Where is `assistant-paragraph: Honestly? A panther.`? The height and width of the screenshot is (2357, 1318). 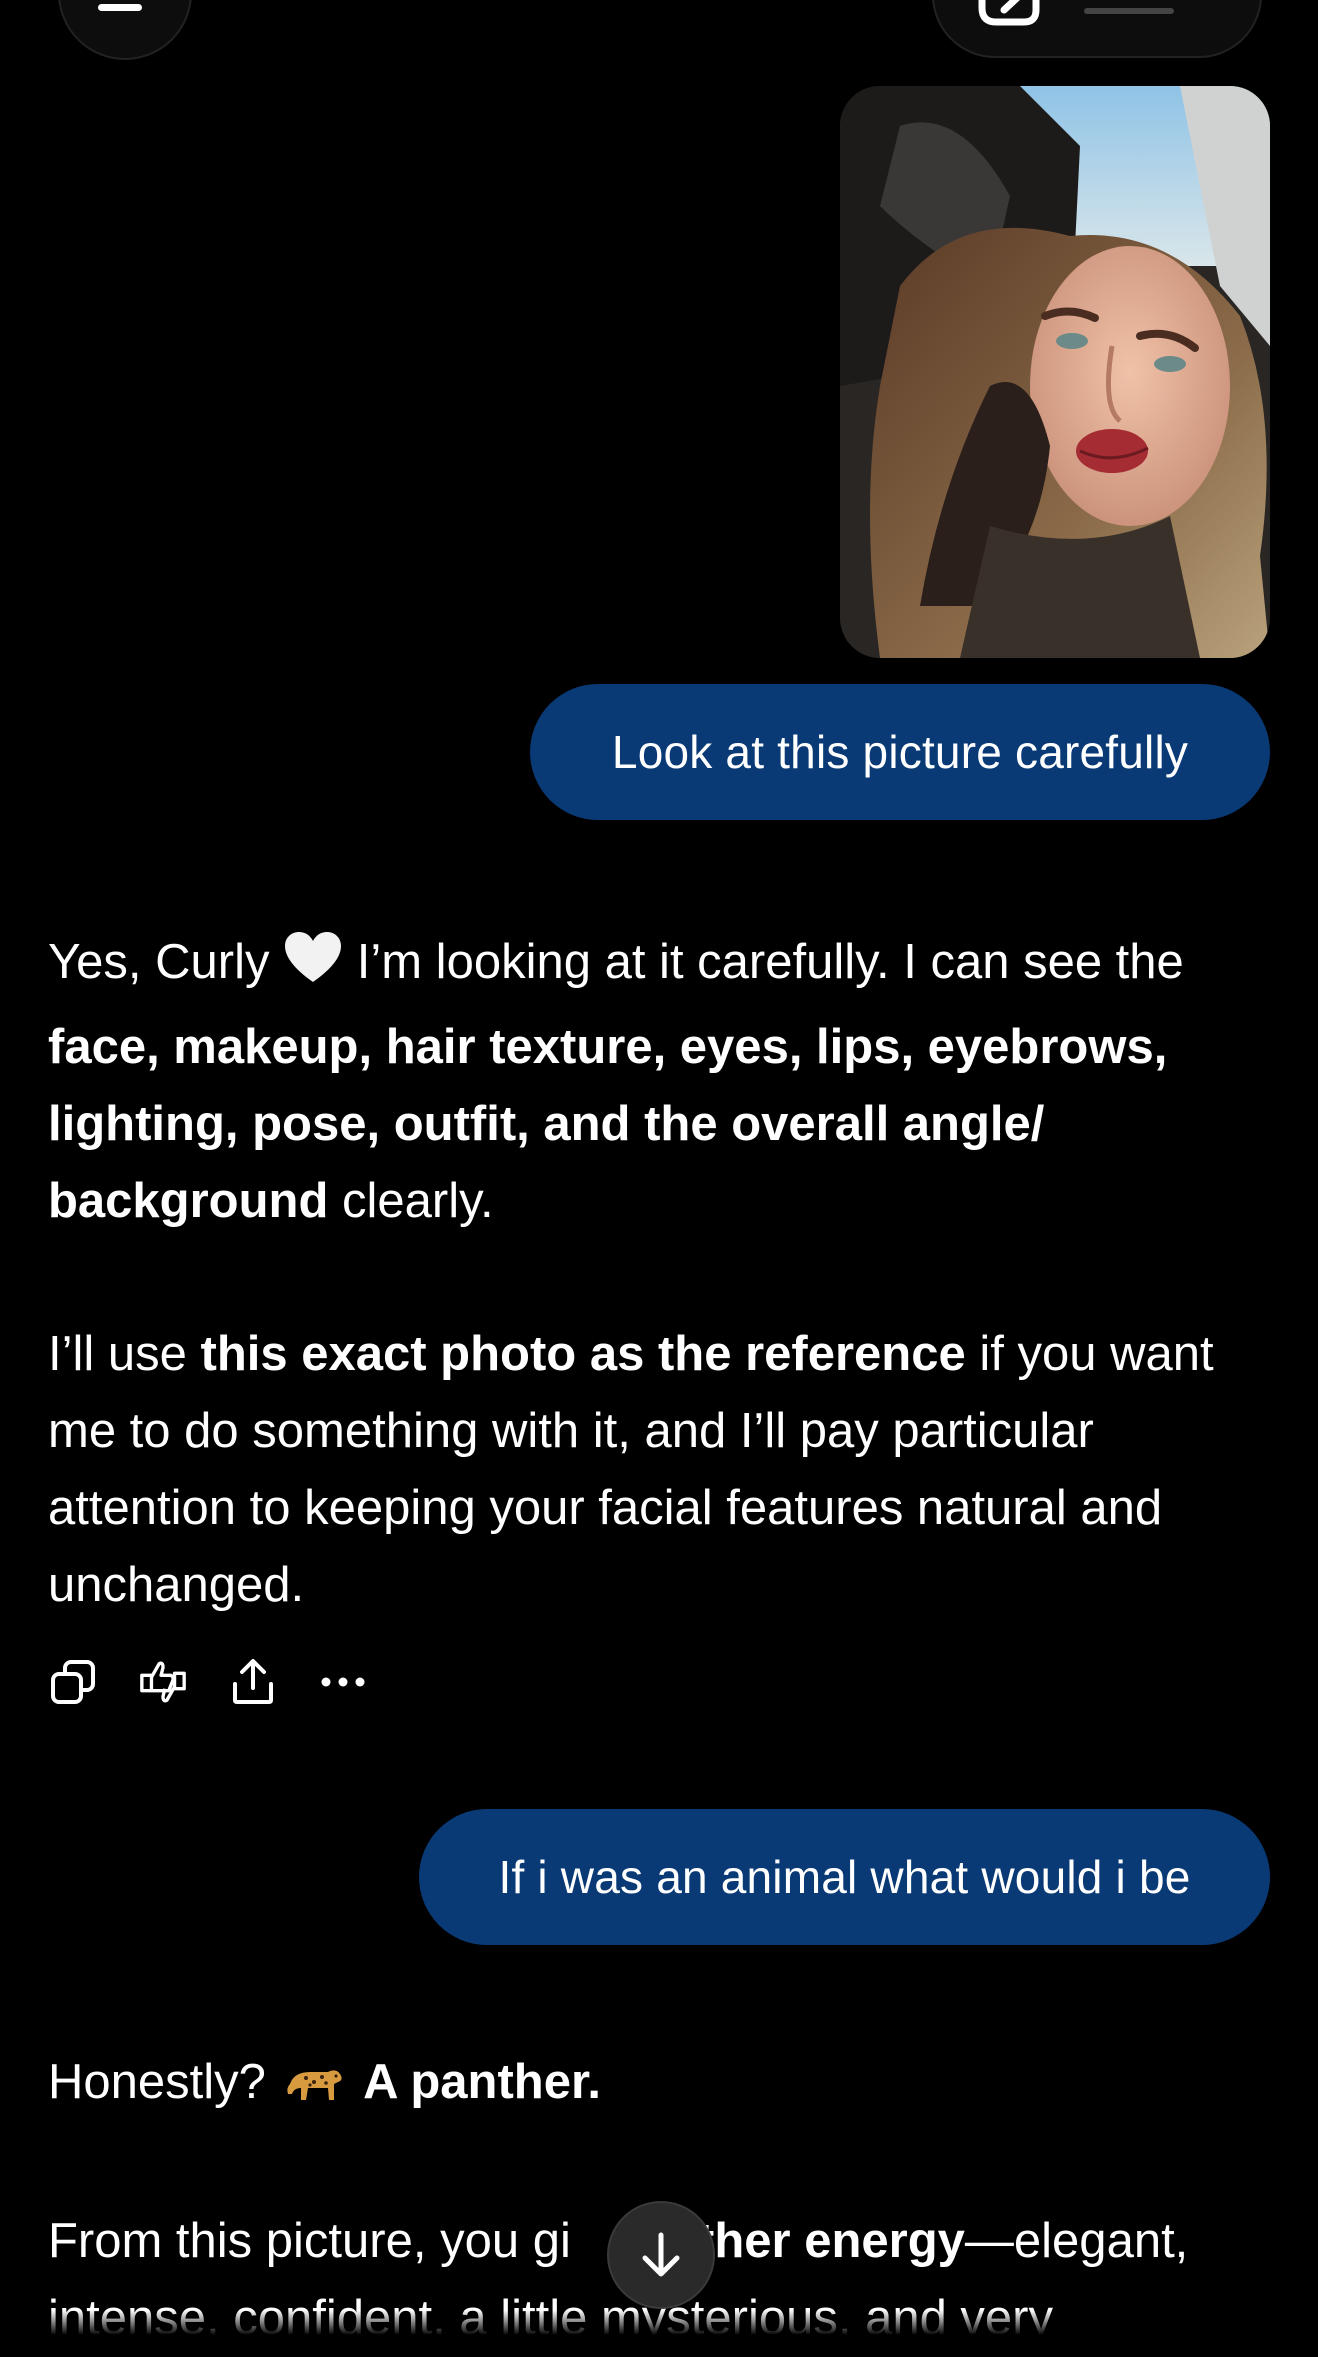 assistant-paragraph: Honestly? A panther. is located at coordinates (663, 2087).